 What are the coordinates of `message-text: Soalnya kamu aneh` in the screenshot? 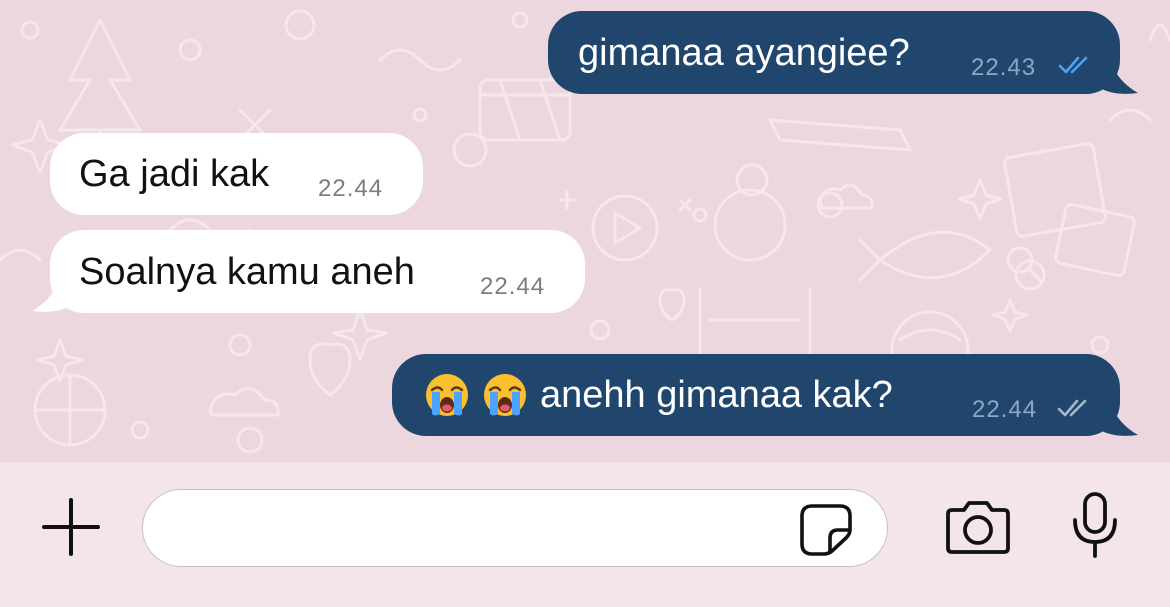 It's located at (247, 271).